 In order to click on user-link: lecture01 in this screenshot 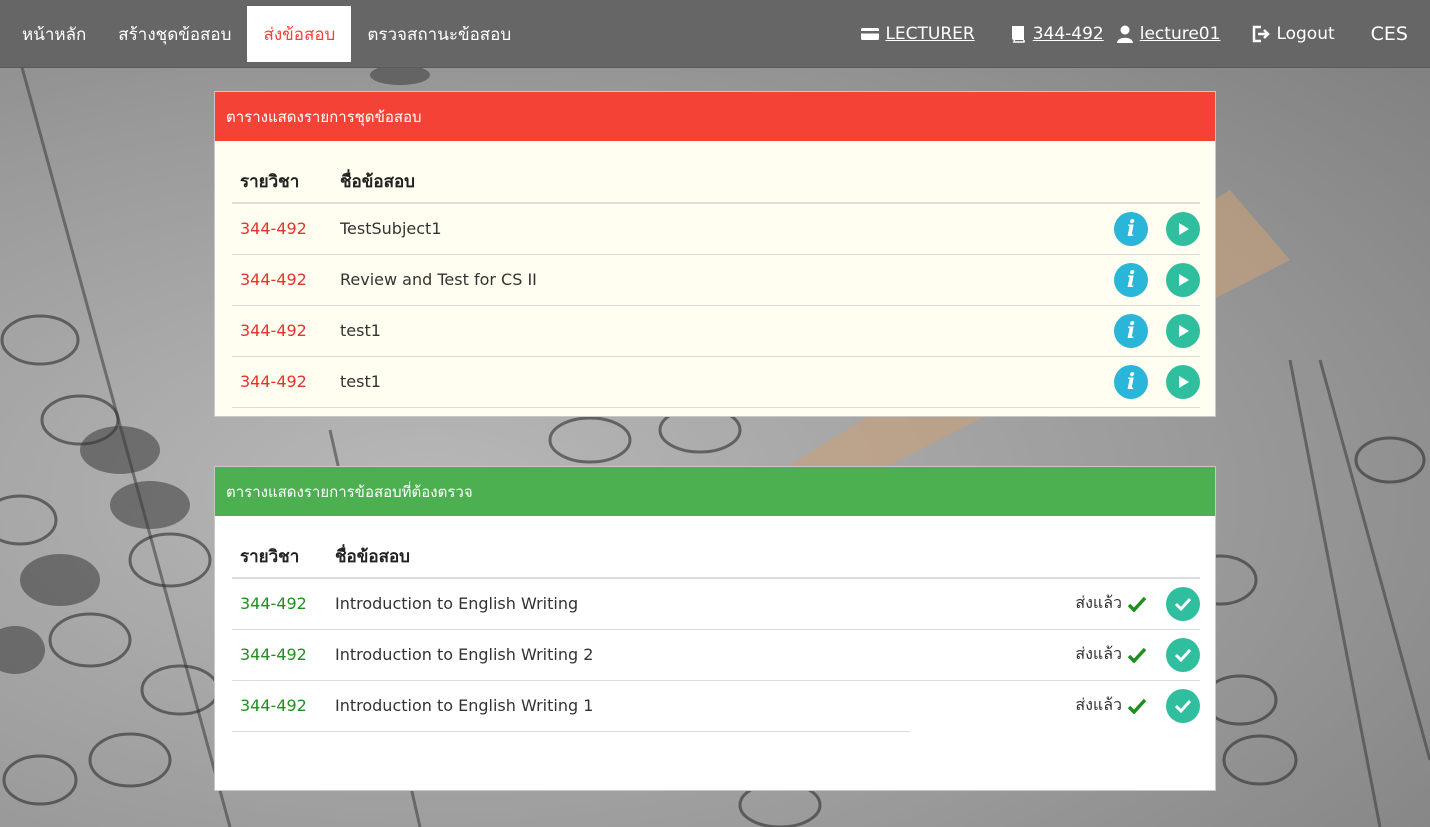, I will do `click(1168, 34)`.